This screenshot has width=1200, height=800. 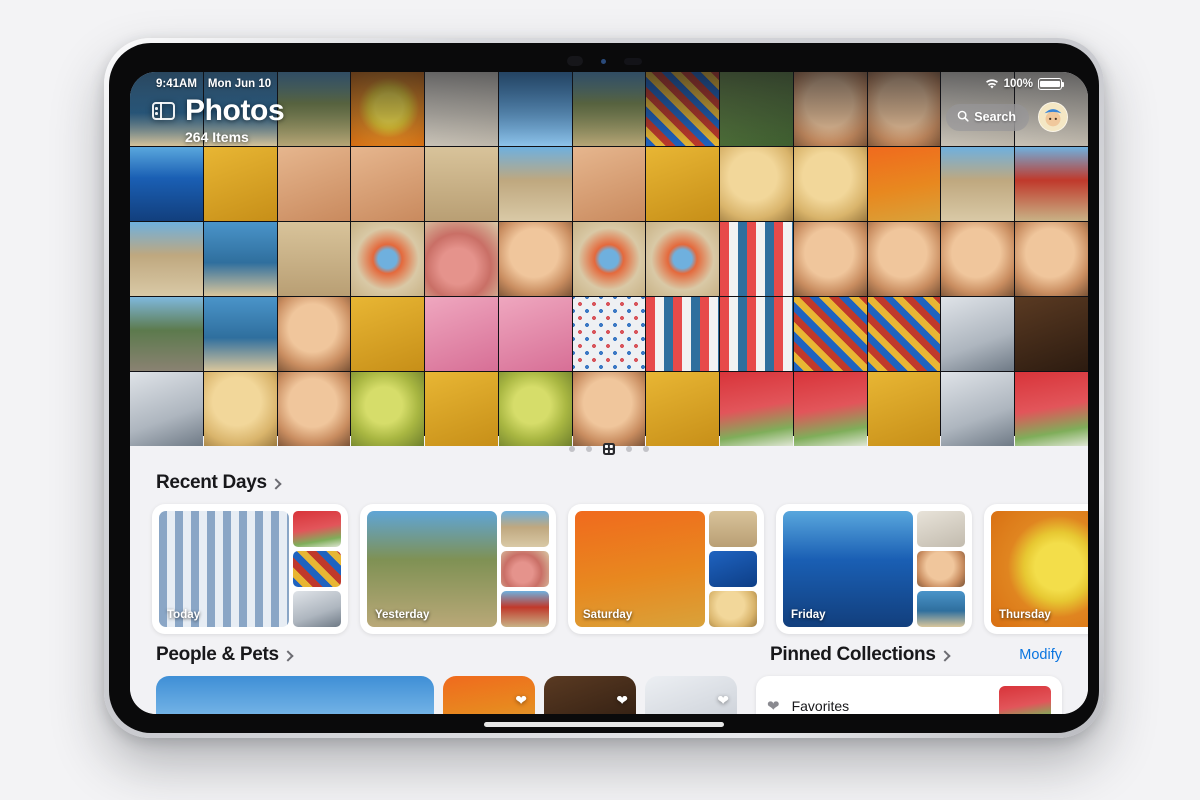 I want to click on recent-days-rail: Today Yesterday Saturday Friday Thursday, so click(x=609, y=569).